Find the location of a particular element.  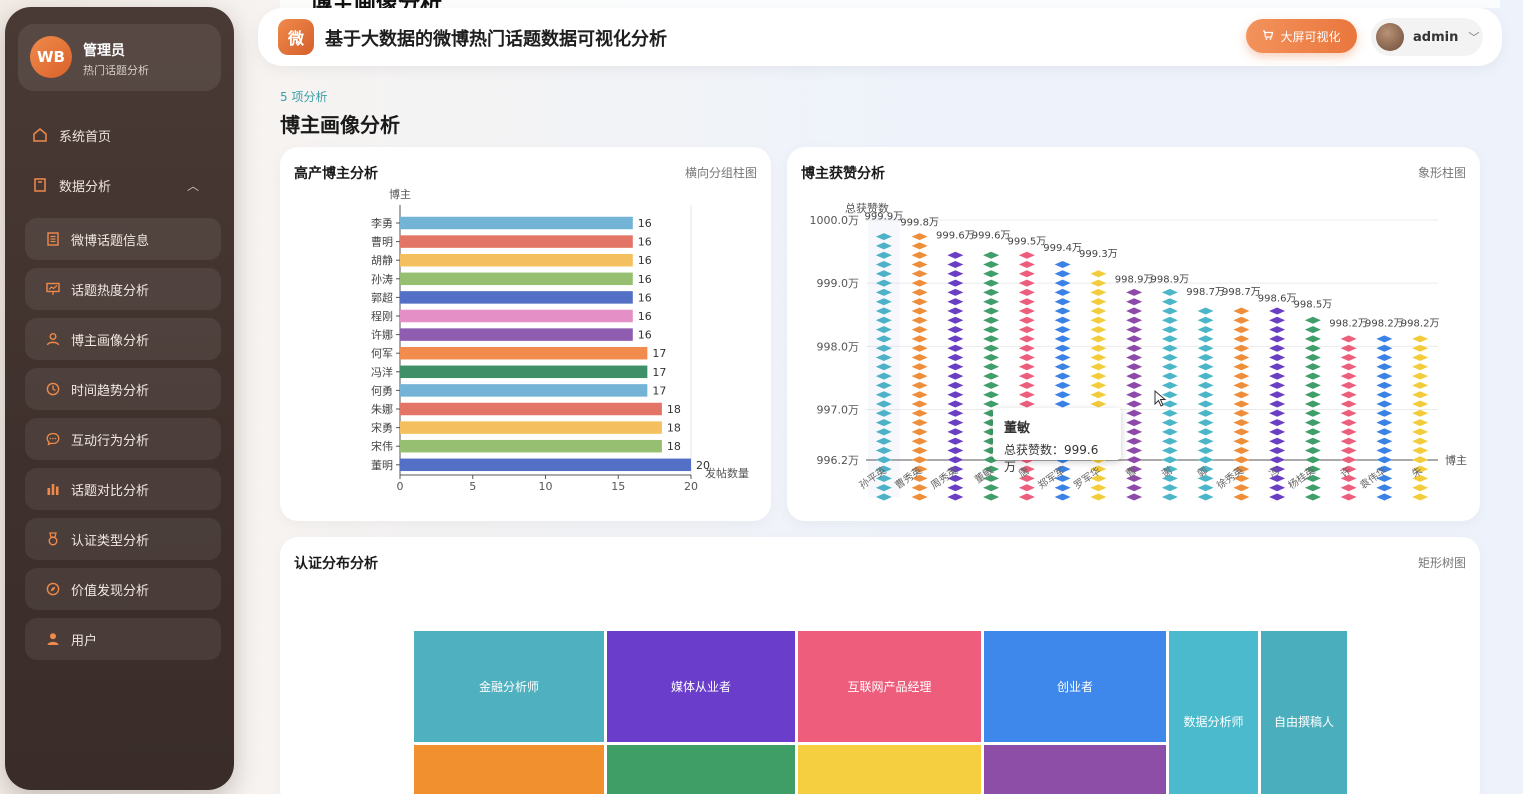

bar-value-label: 16 is located at coordinates (645, 335).